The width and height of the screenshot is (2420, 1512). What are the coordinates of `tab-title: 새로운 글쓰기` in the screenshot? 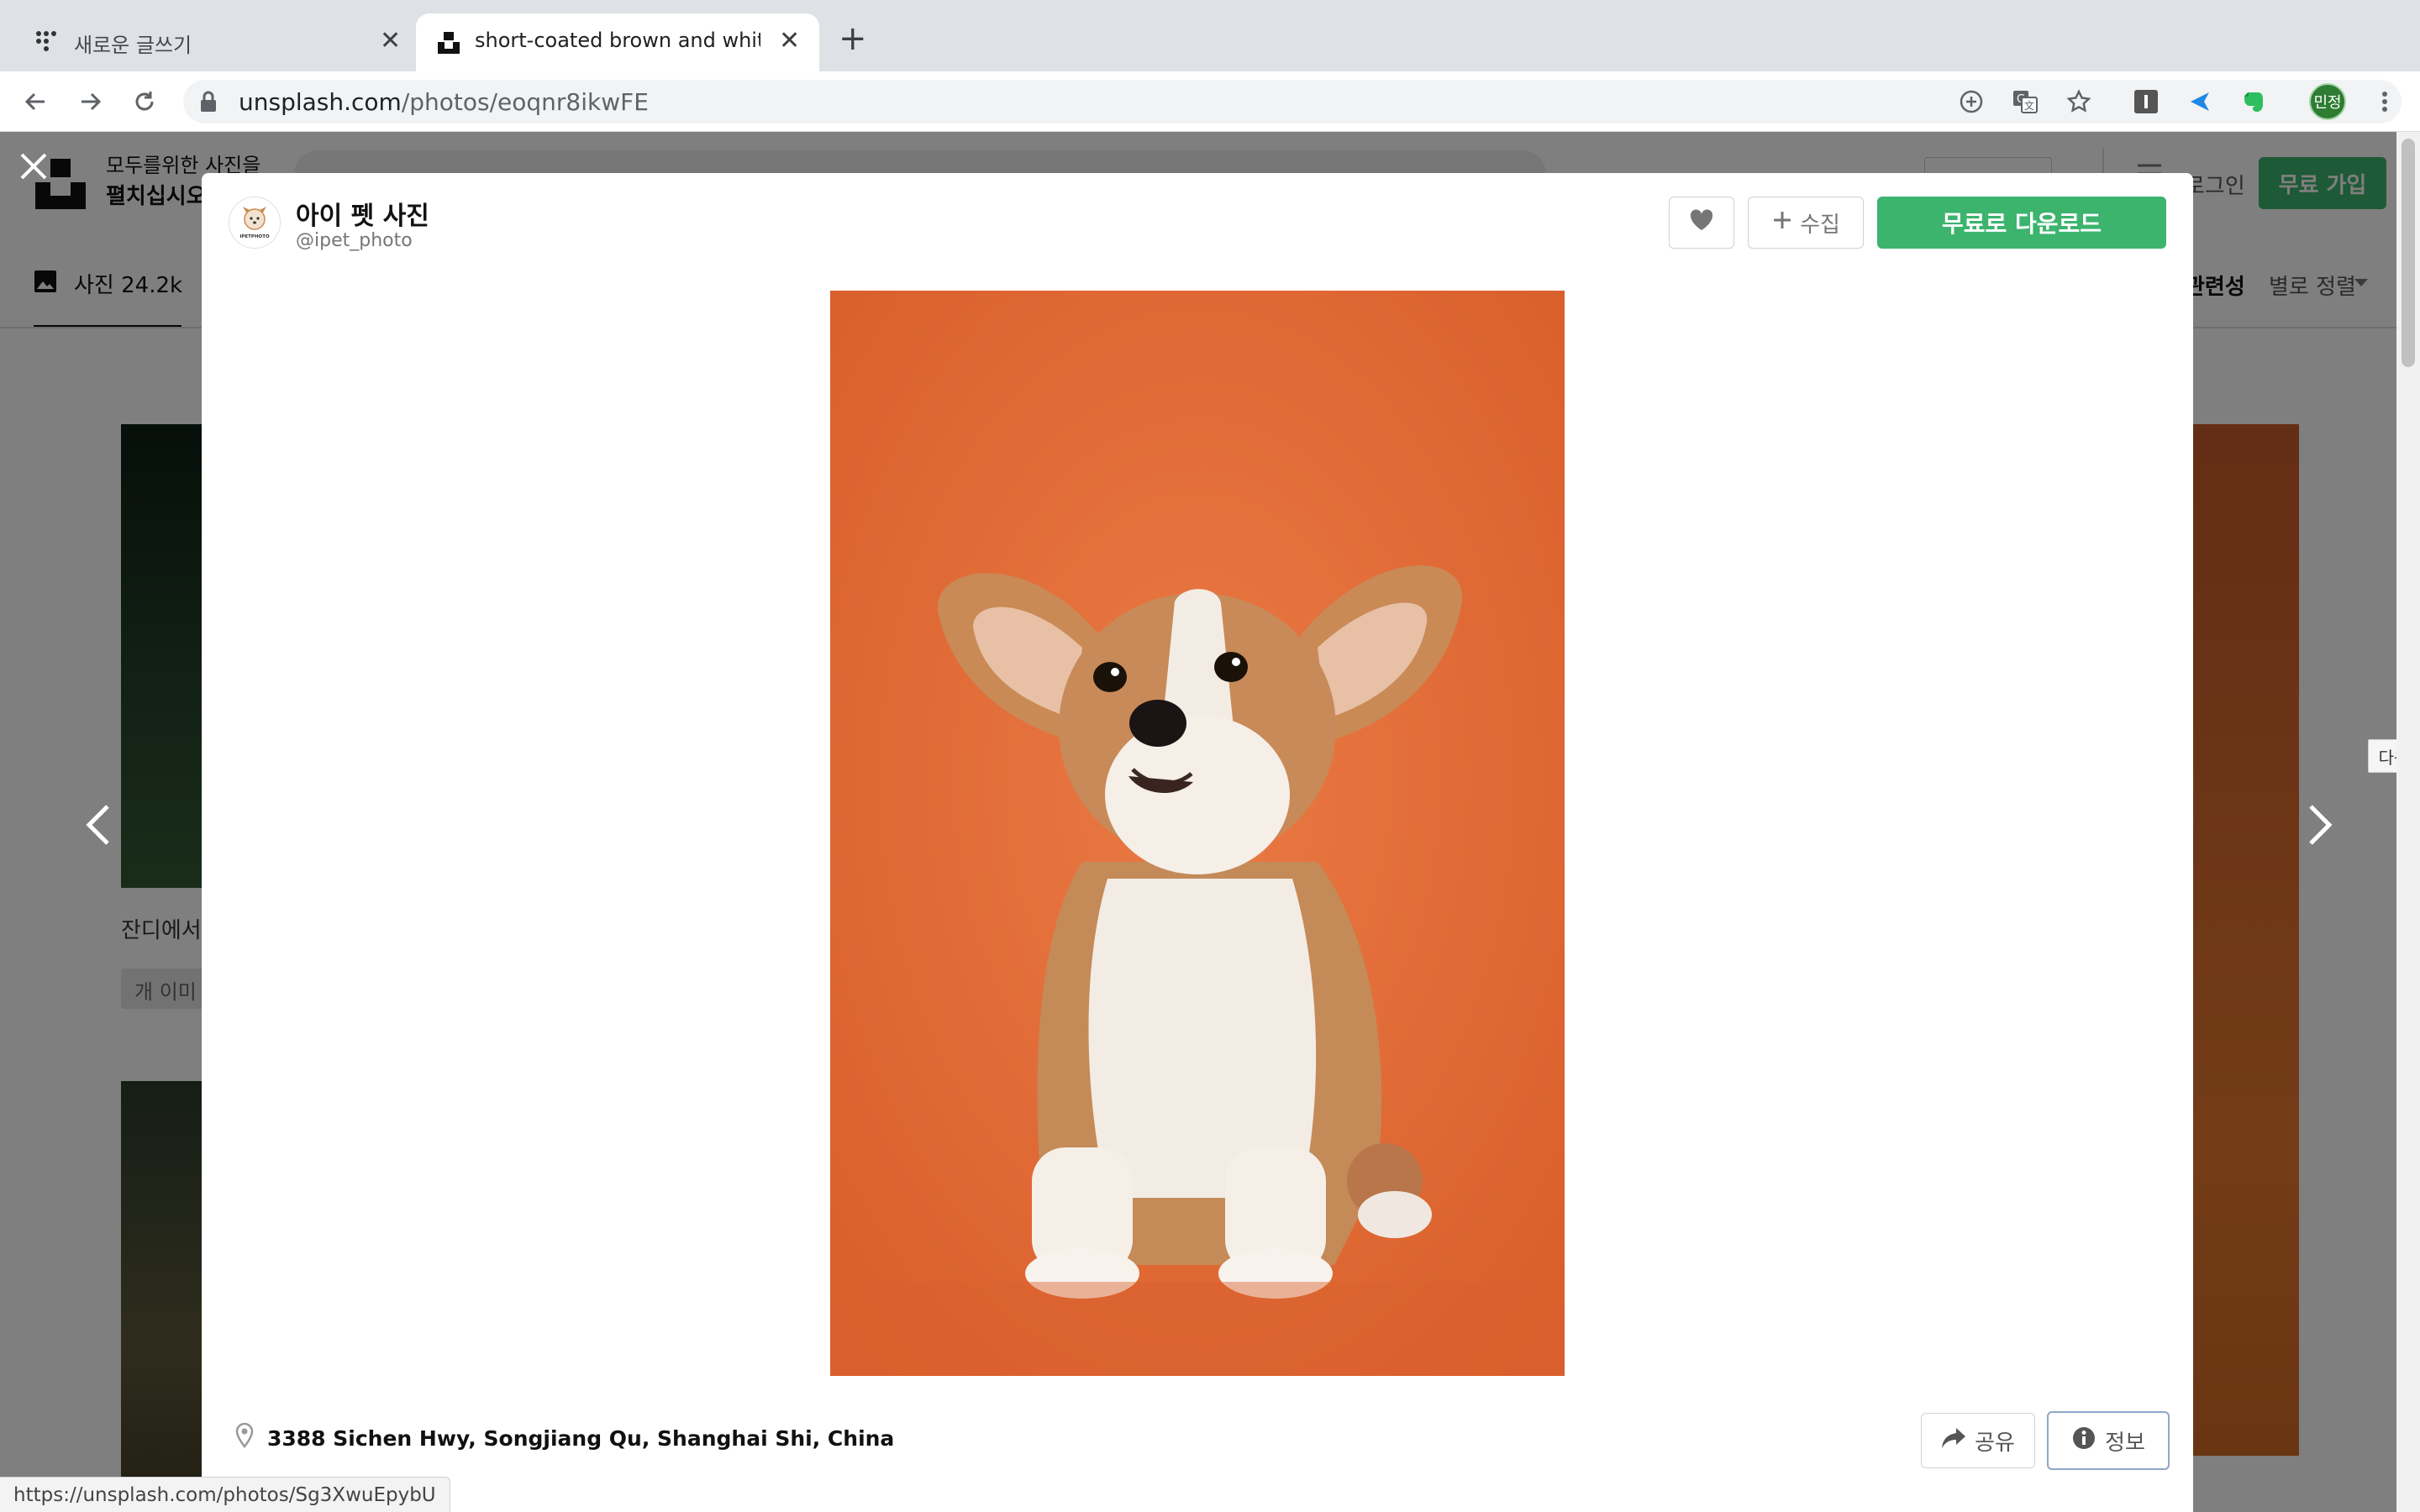 It's located at (133, 45).